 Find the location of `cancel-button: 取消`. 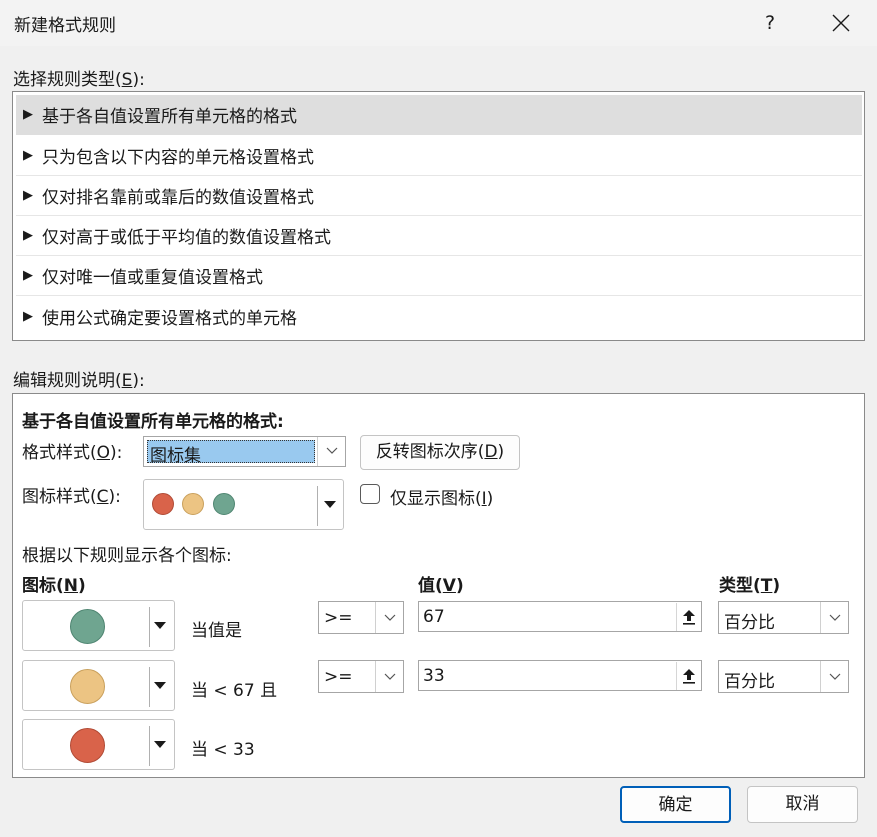

cancel-button: 取消 is located at coordinates (802, 804).